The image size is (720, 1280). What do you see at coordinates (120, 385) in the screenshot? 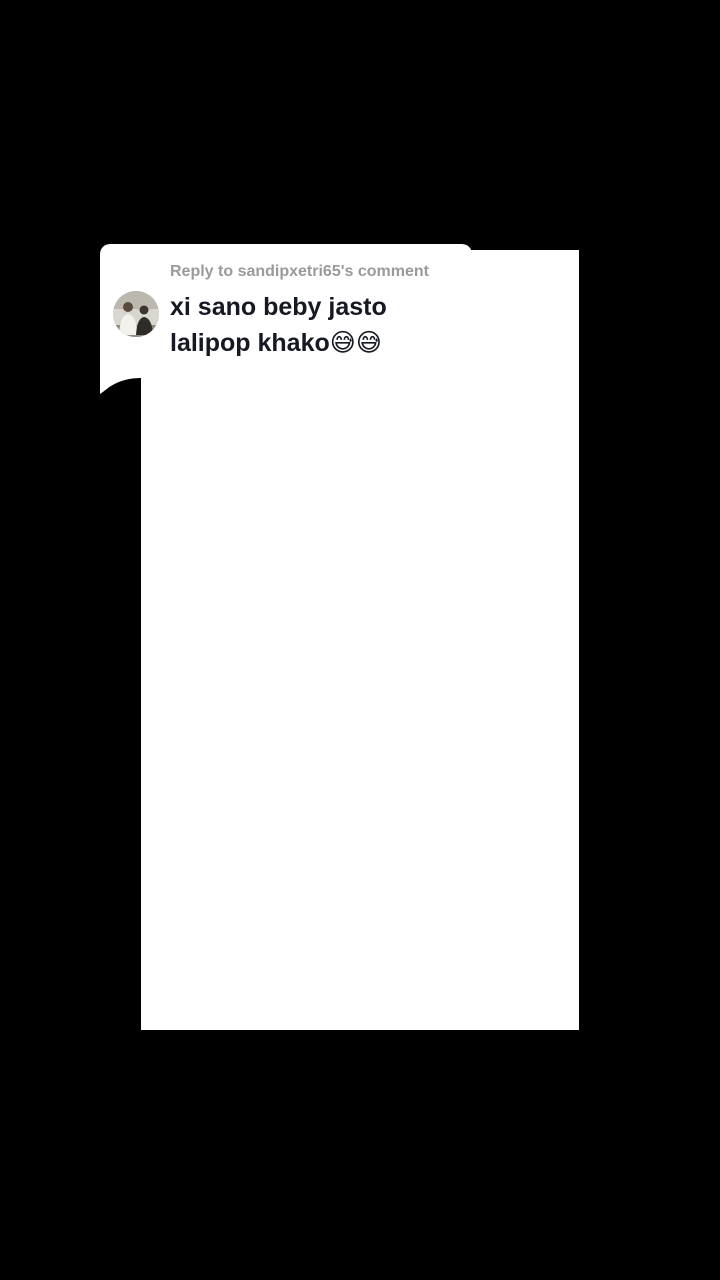
I see `bubble-tail` at bounding box center [120, 385].